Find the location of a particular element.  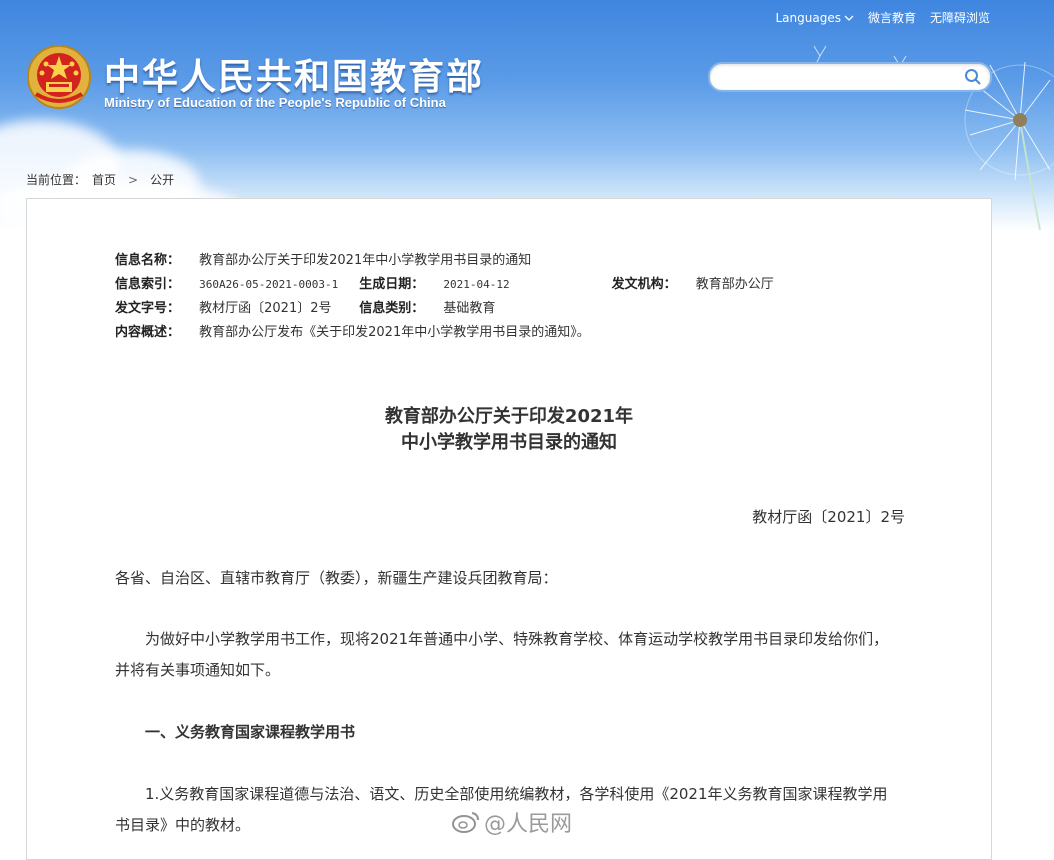

breadcrumb: 当前位置： 首页 > 公开 is located at coordinates (100, 179).